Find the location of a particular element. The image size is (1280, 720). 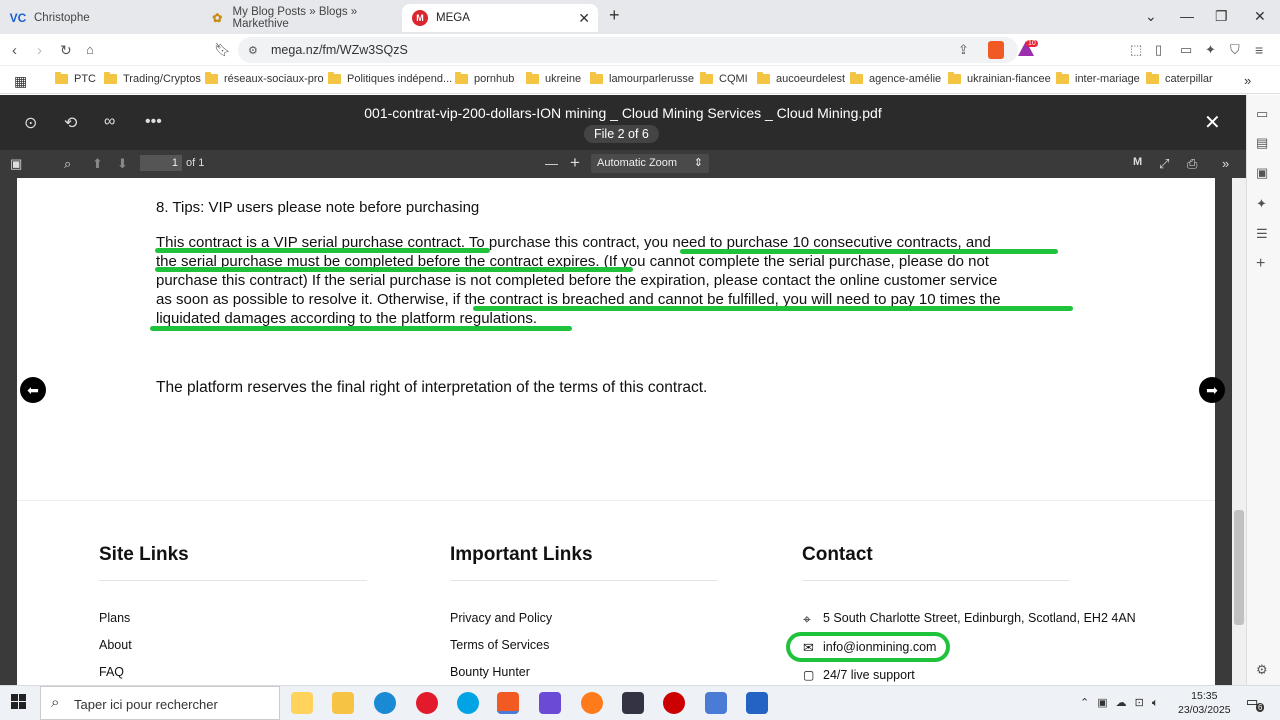

link-privacy: Privacy and Policy is located at coordinates (501, 618).